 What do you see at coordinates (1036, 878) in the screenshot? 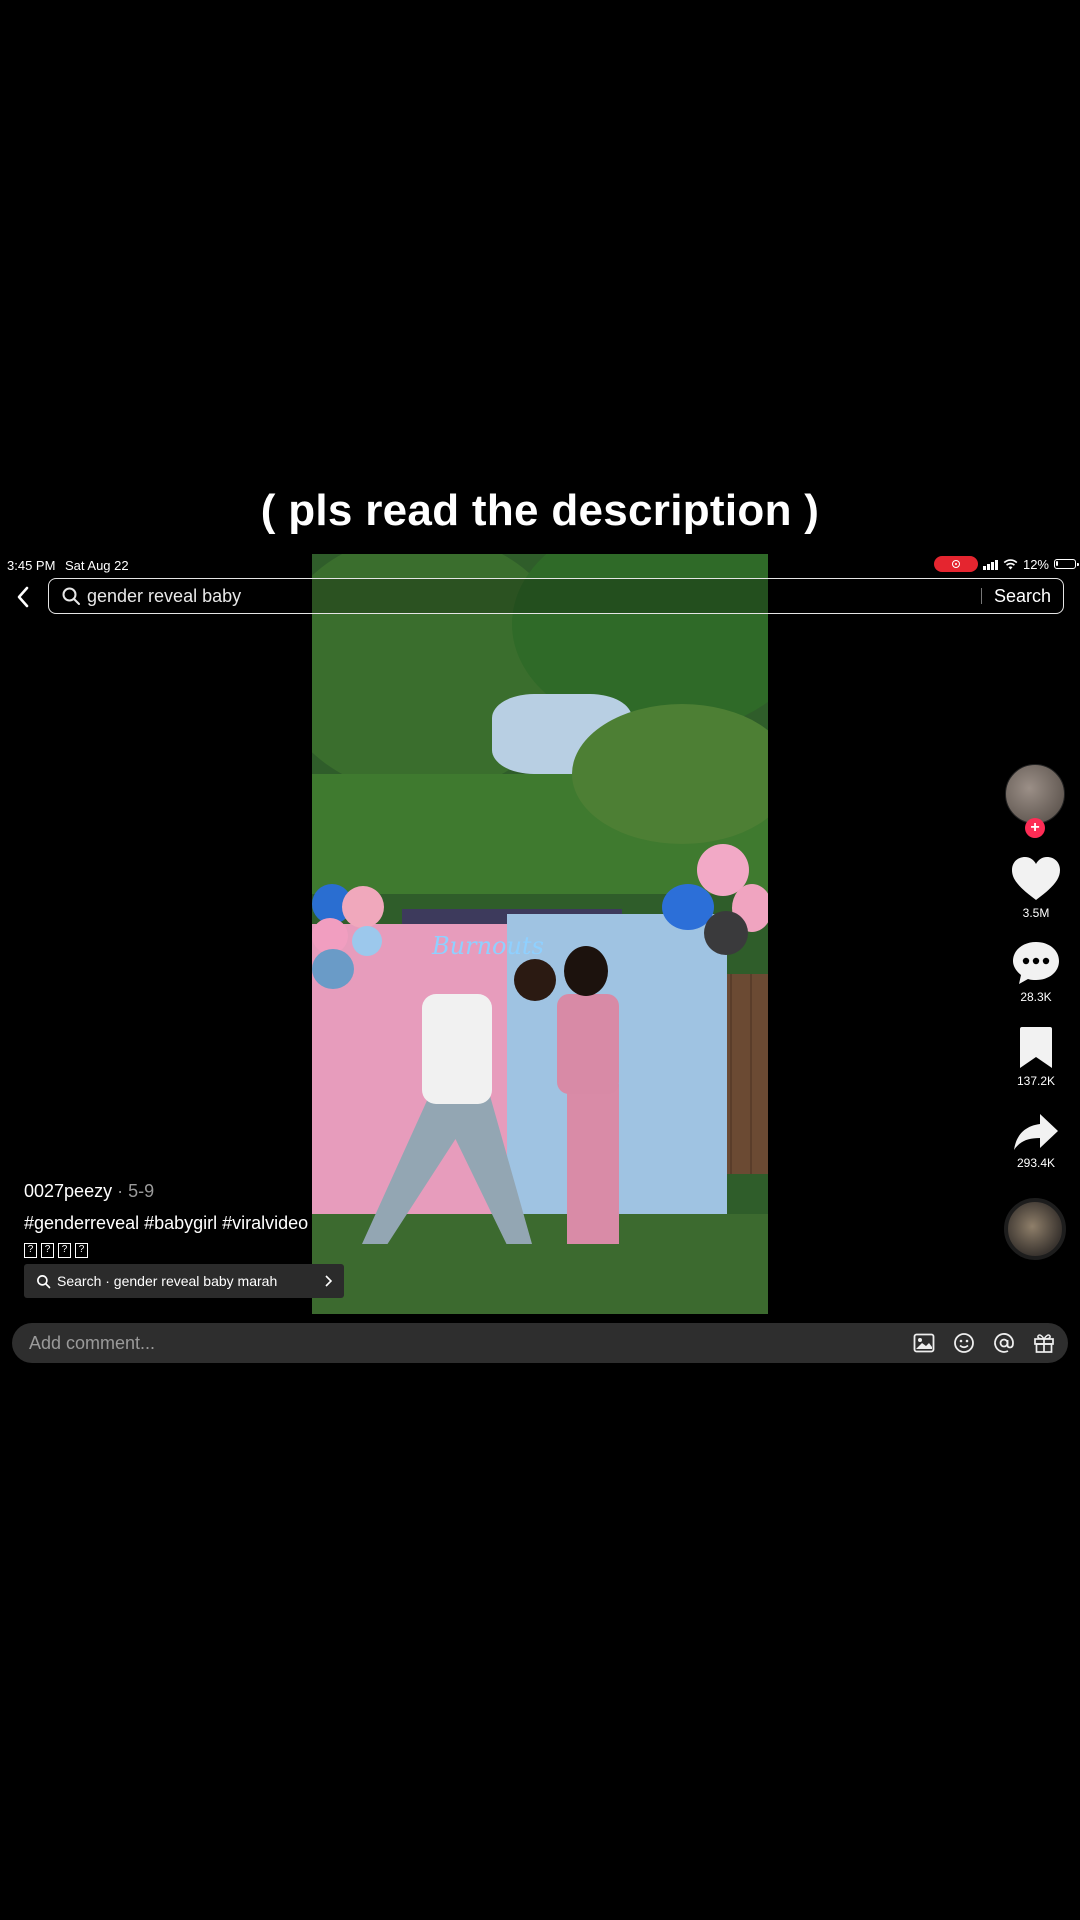
I see `heart-icon` at bounding box center [1036, 878].